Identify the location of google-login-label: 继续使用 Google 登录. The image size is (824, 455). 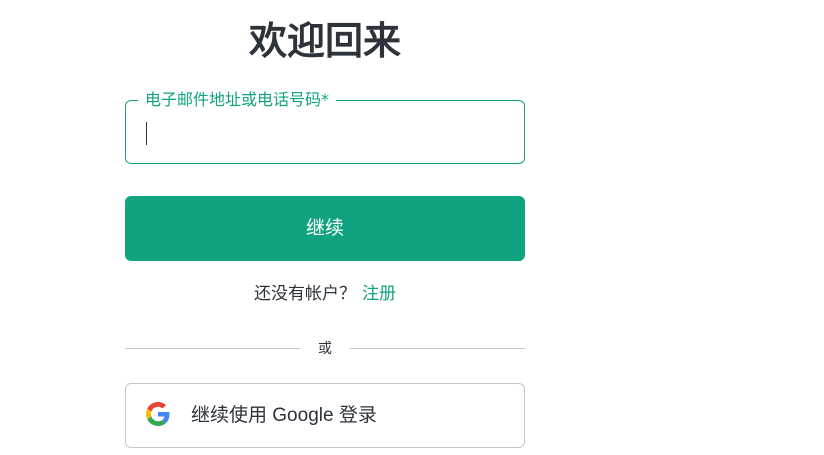
(284, 415).